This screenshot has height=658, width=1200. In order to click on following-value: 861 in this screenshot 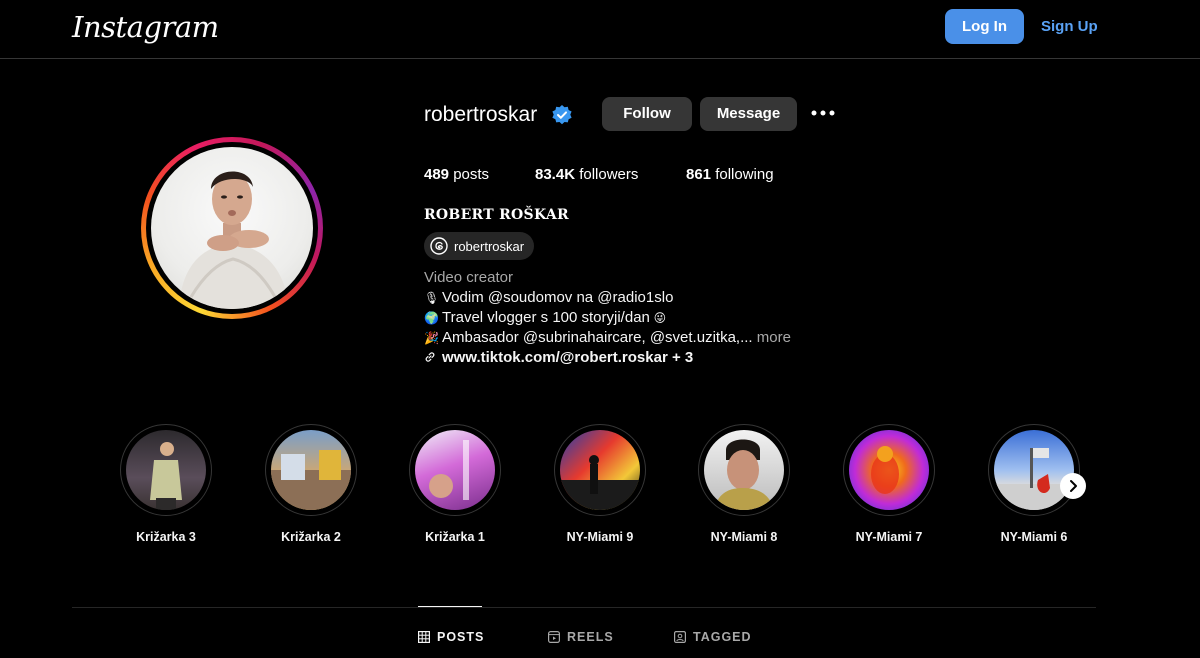, I will do `click(699, 174)`.